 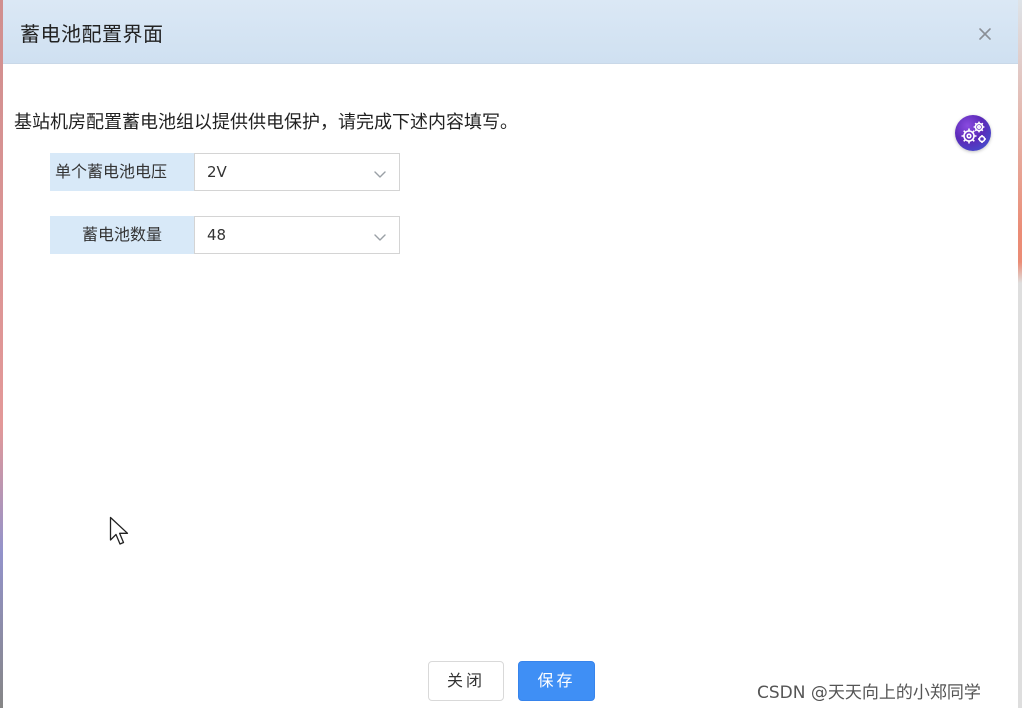 I want to click on dialog-title: 蓄电池配置界面, so click(x=92, y=34).